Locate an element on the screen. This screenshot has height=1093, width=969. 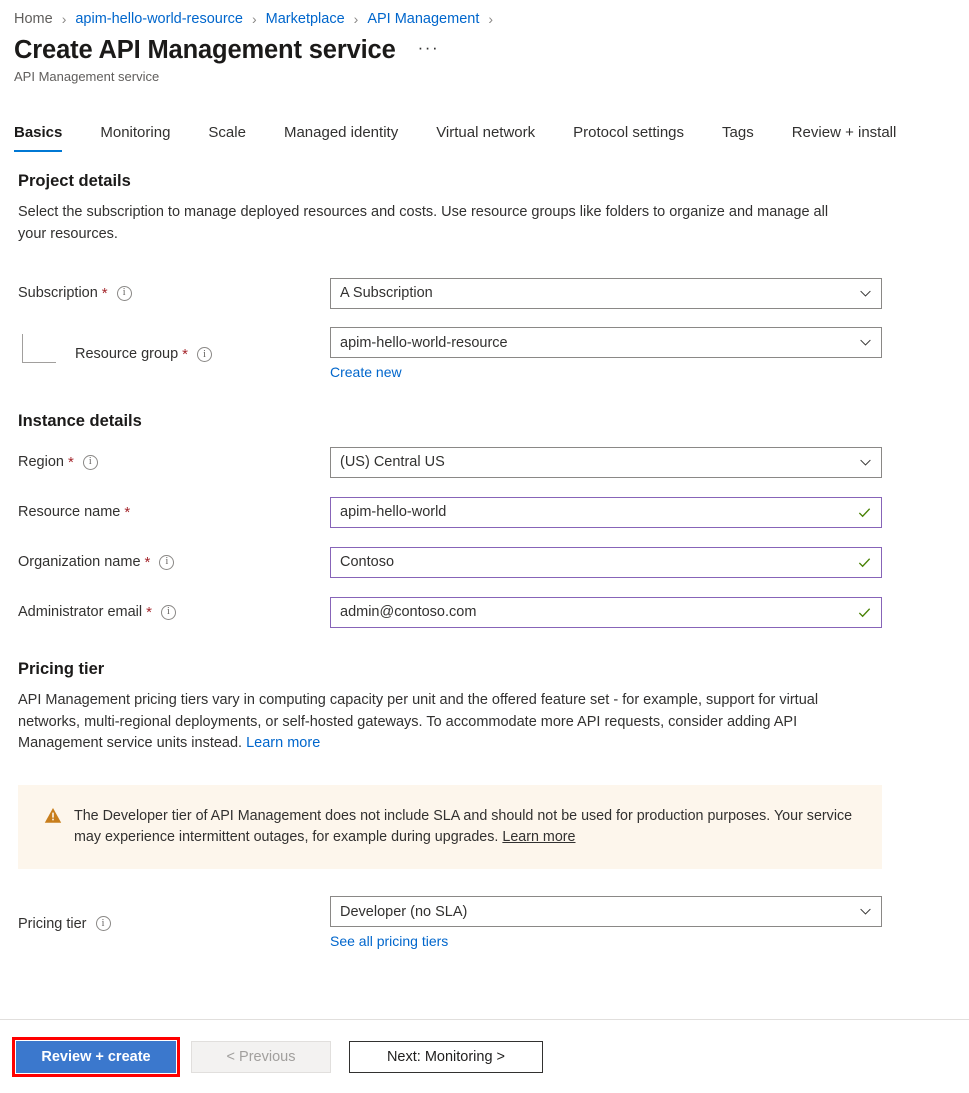
subscription-label-text: Subscription is located at coordinates (58, 292).